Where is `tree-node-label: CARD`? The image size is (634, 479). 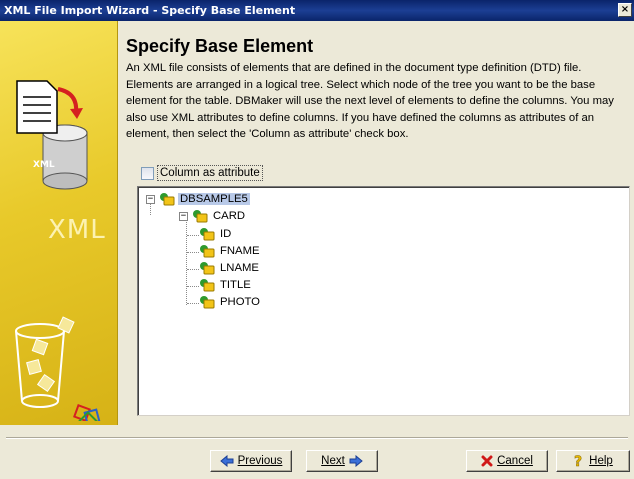
tree-node-label: CARD is located at coordinates (229, 216).